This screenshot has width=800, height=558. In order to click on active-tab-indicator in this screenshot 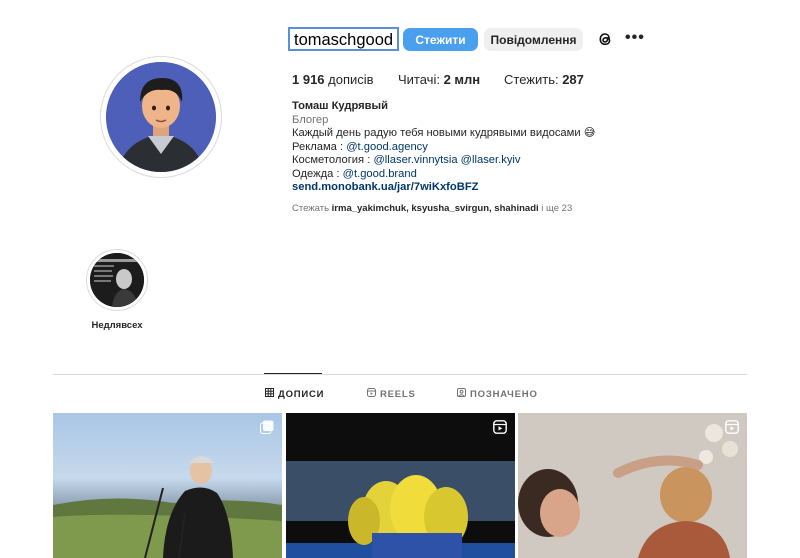, I will do `click(293, 373)`.